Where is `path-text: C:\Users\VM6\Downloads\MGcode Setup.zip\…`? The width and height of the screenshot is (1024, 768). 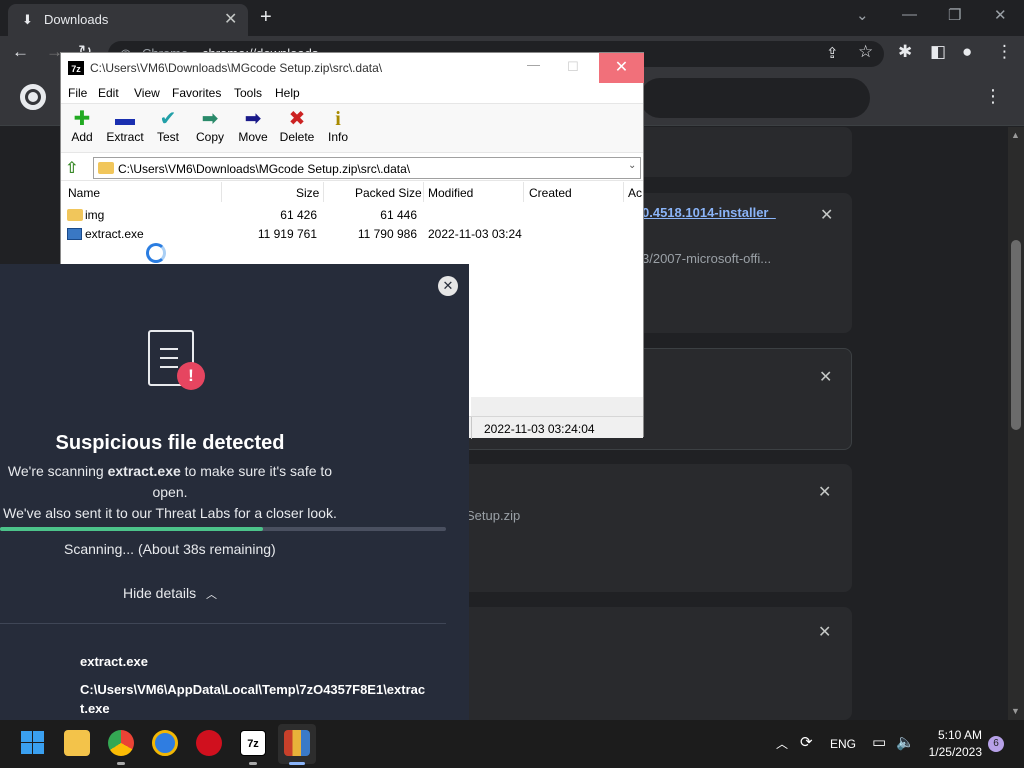
path-text: C:\Users\VM6\Downloads\MGcode Setup.zip\… is located at coordinates (264, 169).